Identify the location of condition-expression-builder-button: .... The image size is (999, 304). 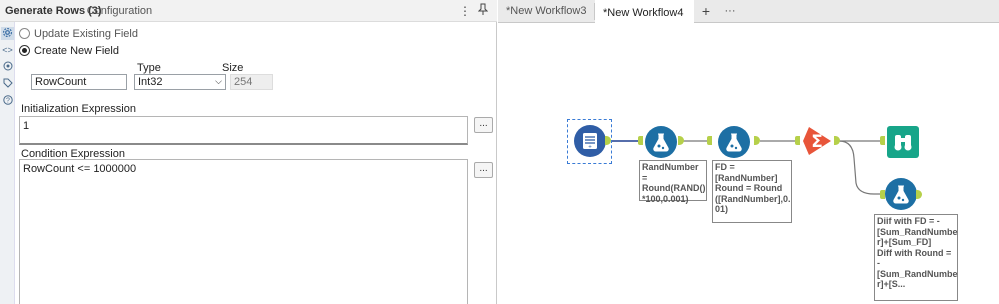
(483, 170).